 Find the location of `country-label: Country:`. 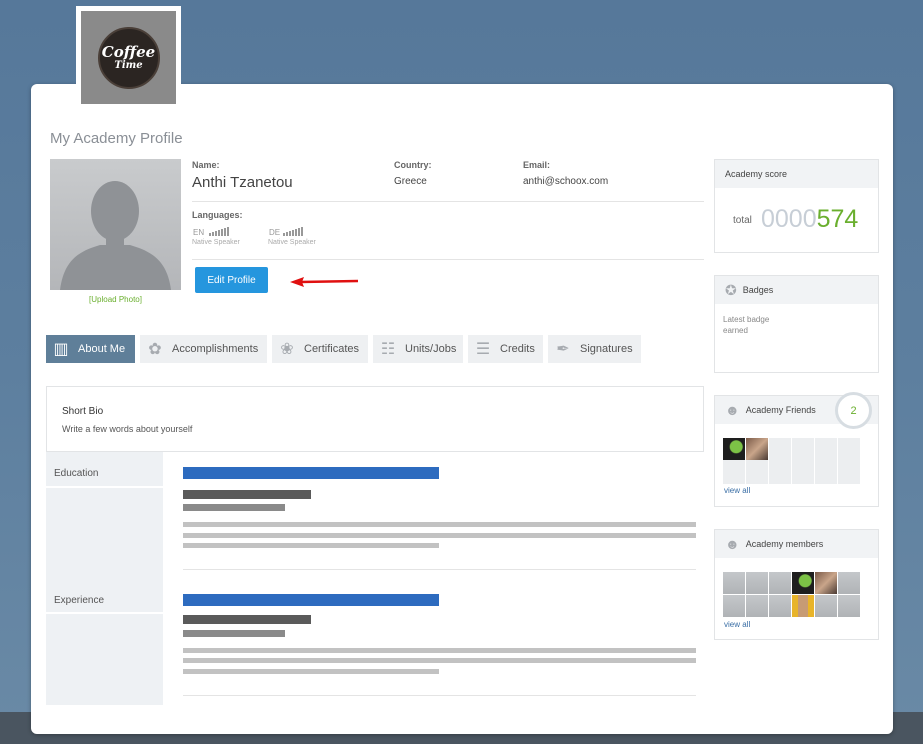

country-label: Country: is located at coordinates (413, 165).